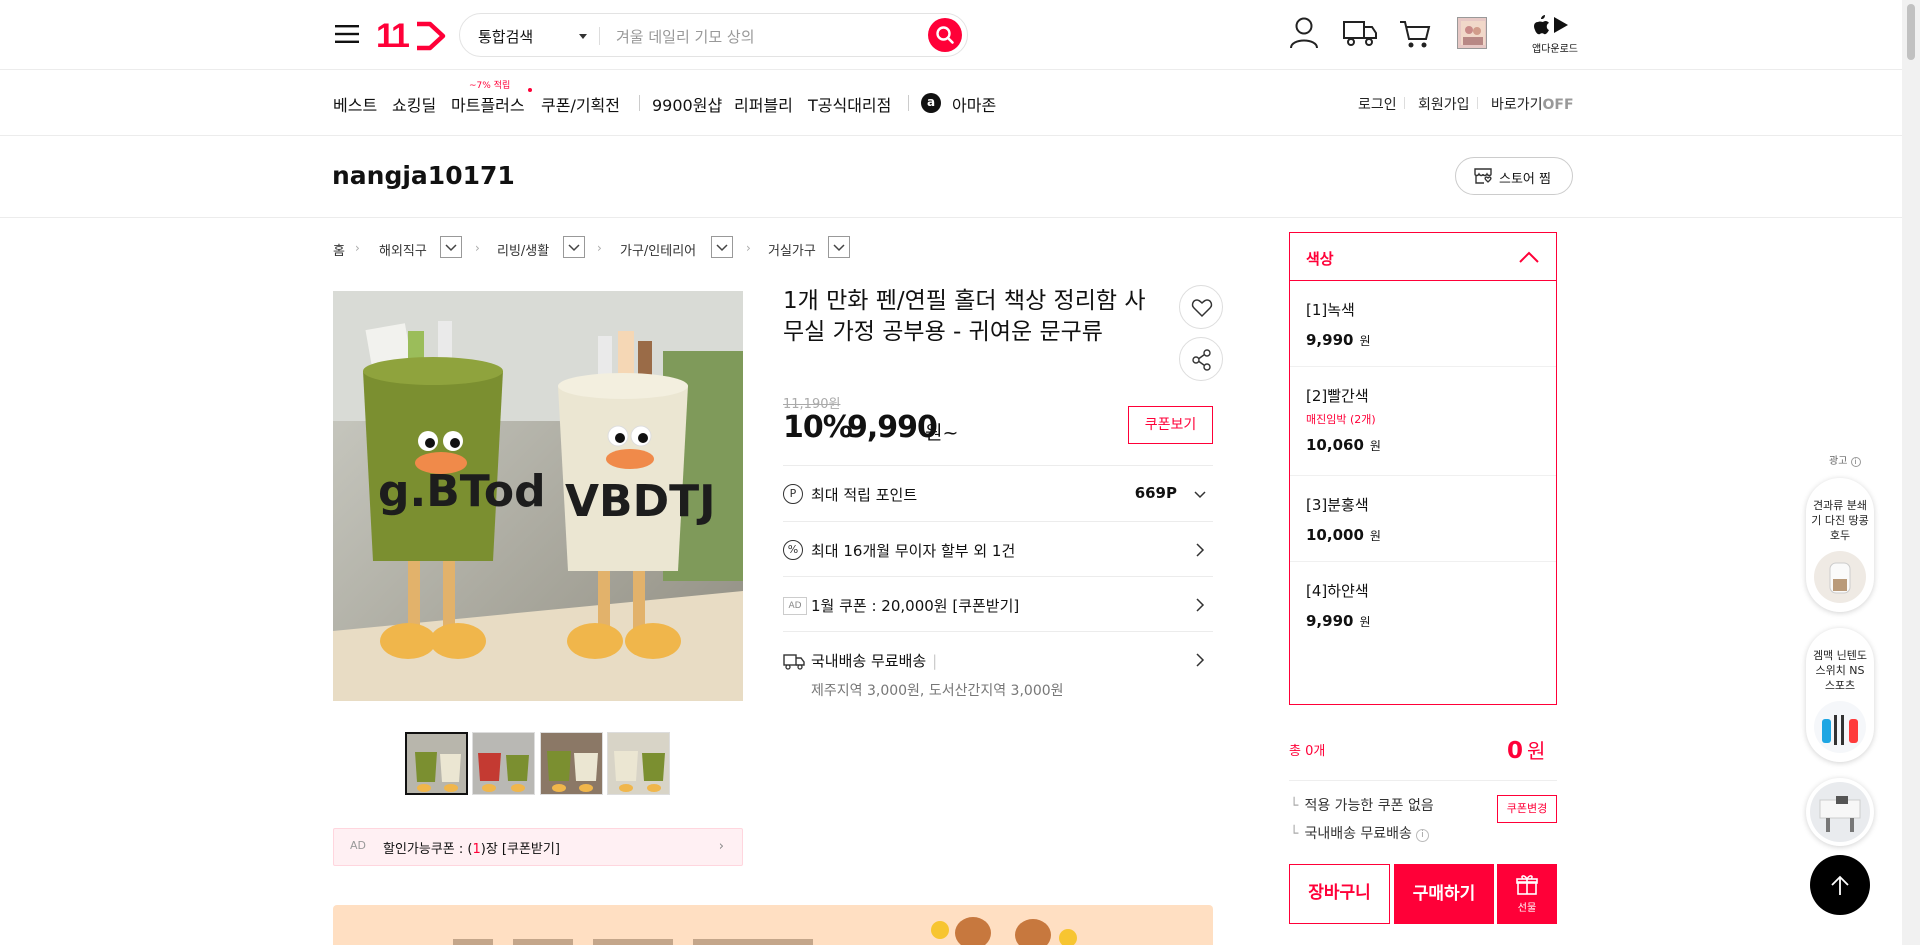 Image resolution: width=1920 pixels, height=945 pixels. Describe the element at coordinates (580, 104) in the screenshot. I see `nav-coupon-event: 쿠폰/기획전` at that location.